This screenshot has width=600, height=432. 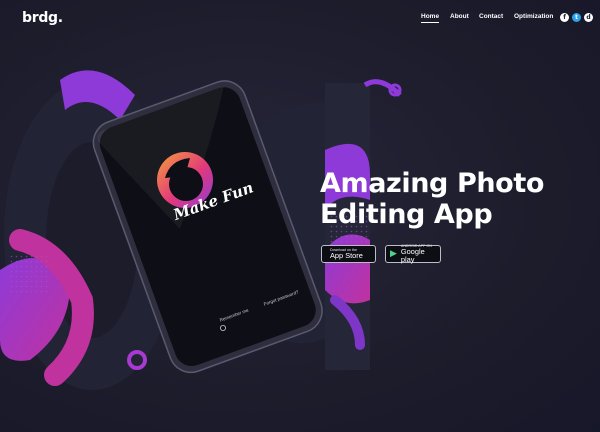 I want to click on nav-item-about: About, so click(x=459, y=16).